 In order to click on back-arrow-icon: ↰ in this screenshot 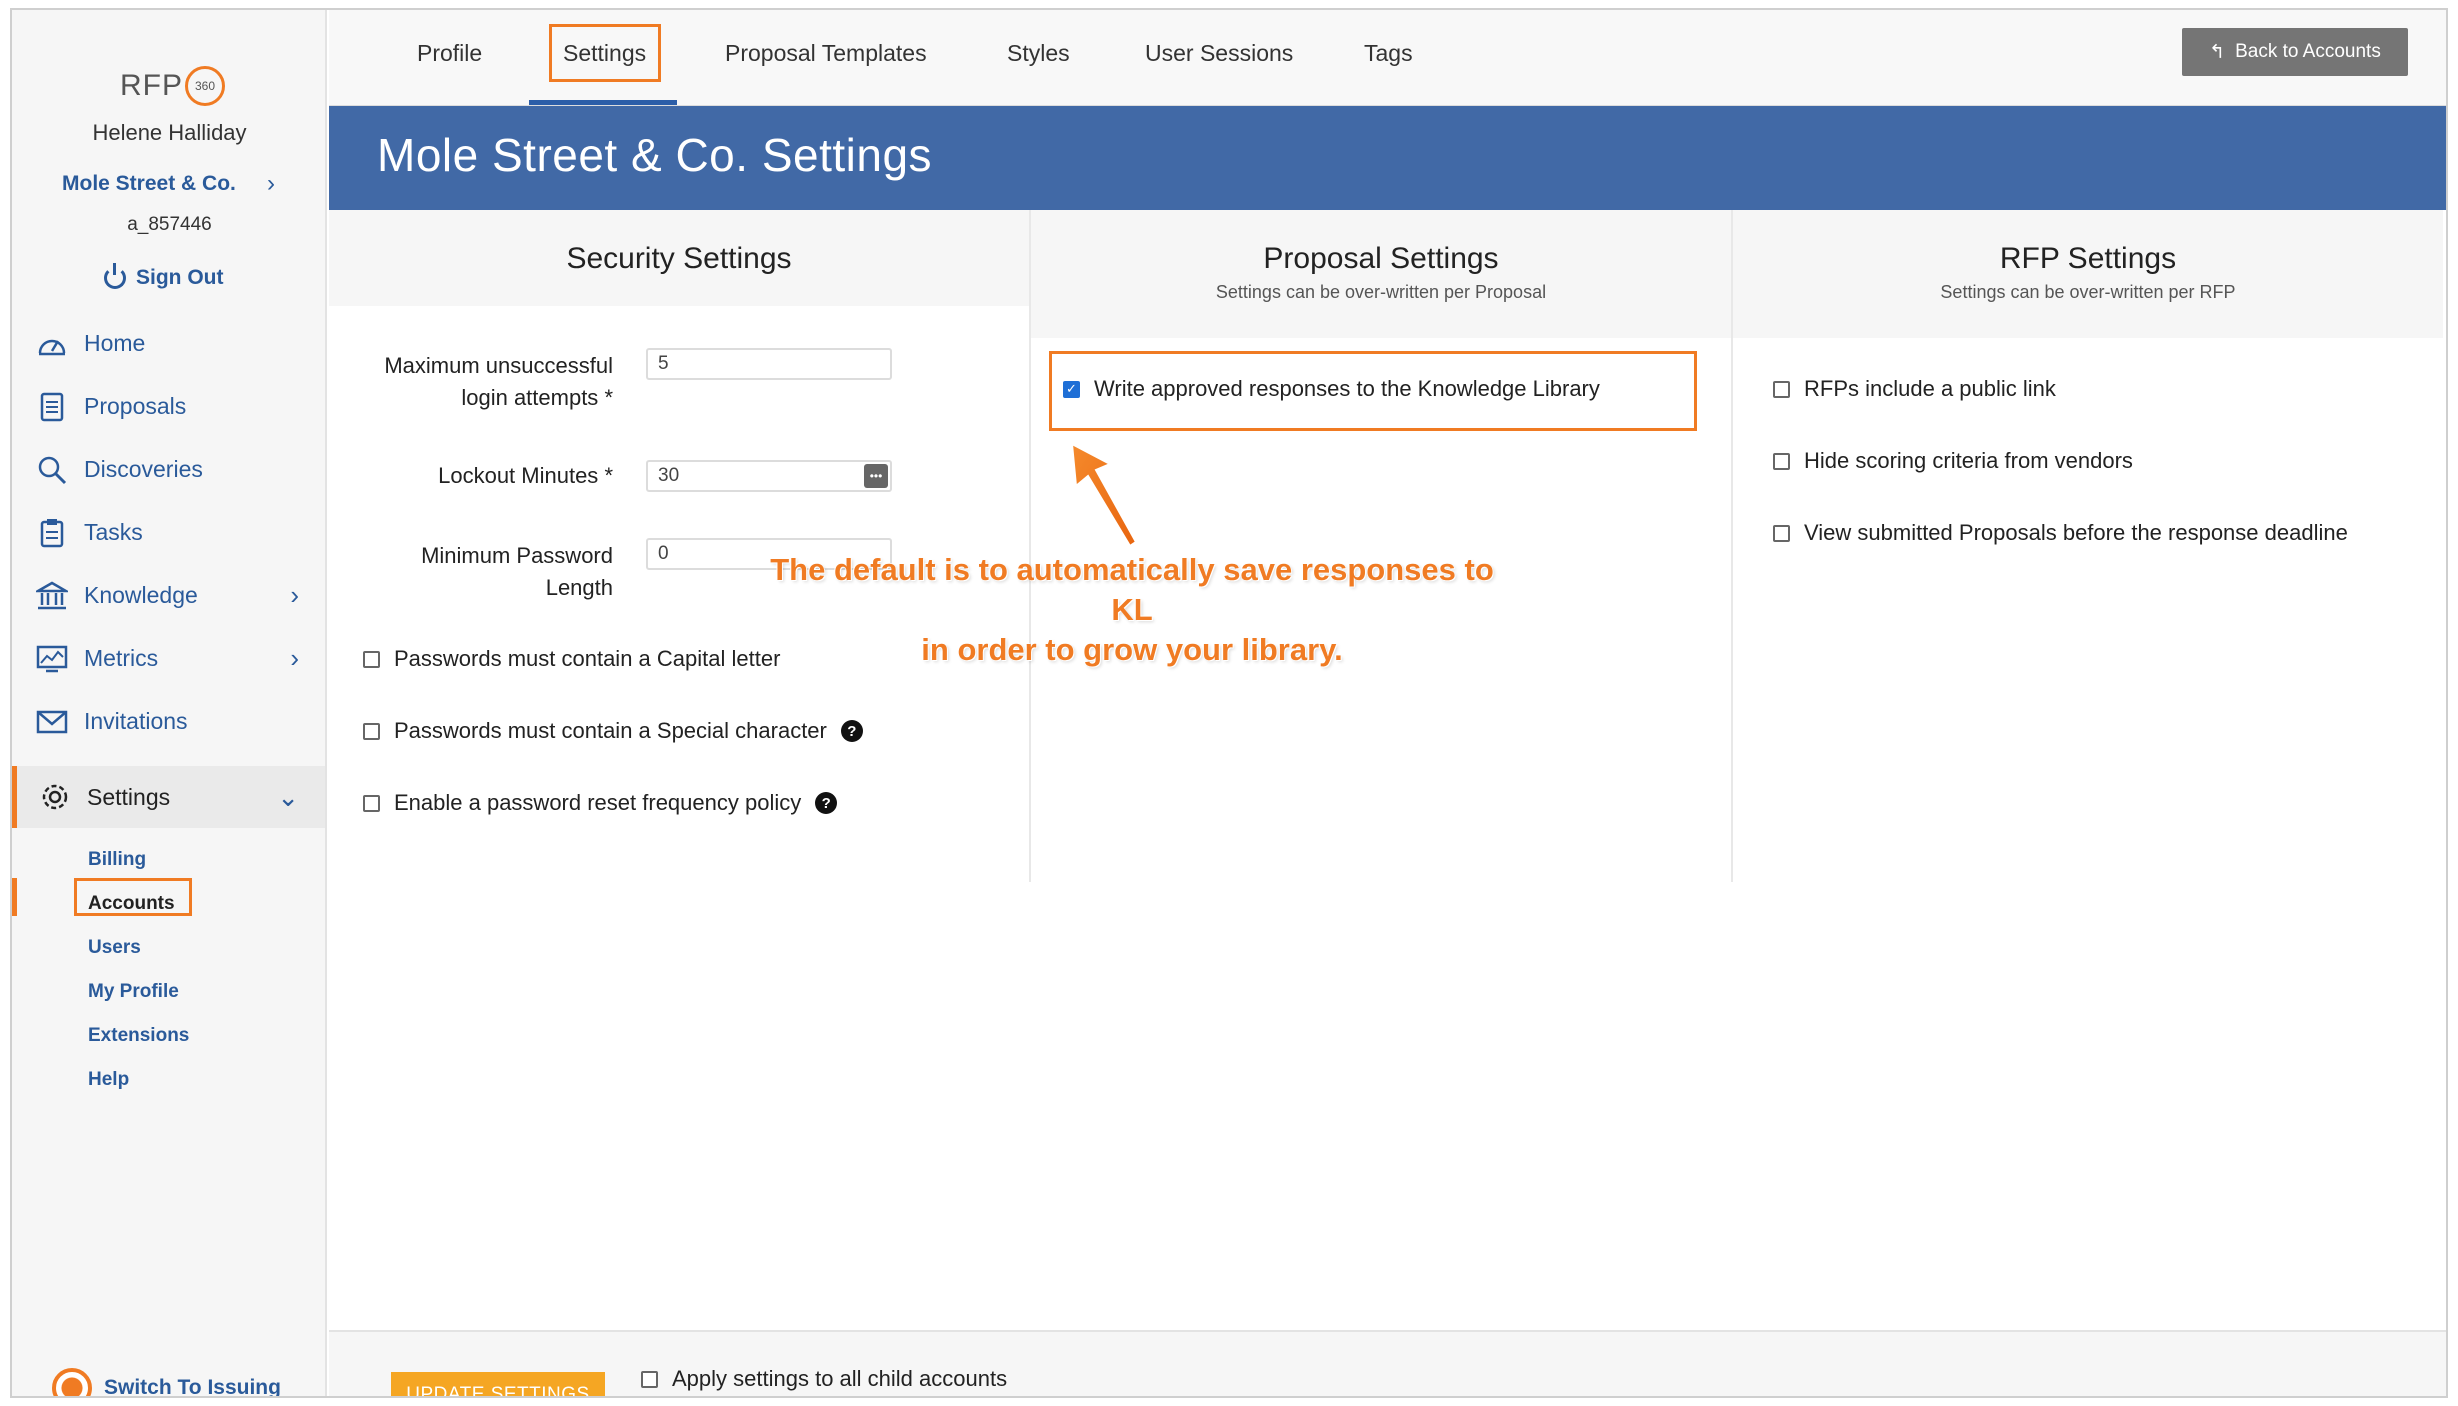, I will do `click(2217, 52)`.